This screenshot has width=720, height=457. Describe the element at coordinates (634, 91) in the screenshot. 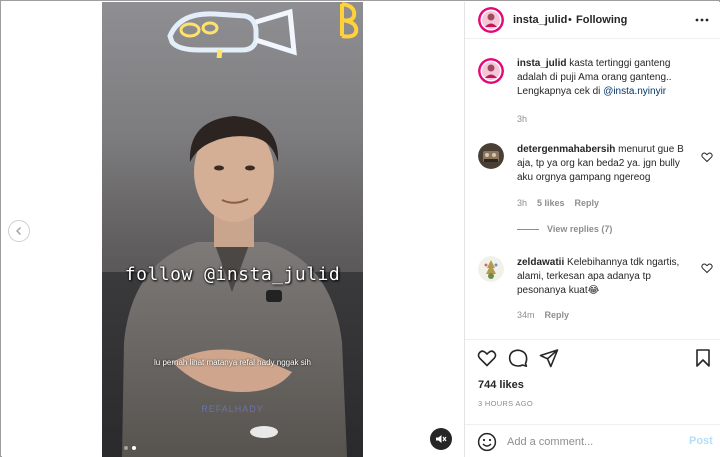

I see `mention-link: @insta.nyinyir` at that location.